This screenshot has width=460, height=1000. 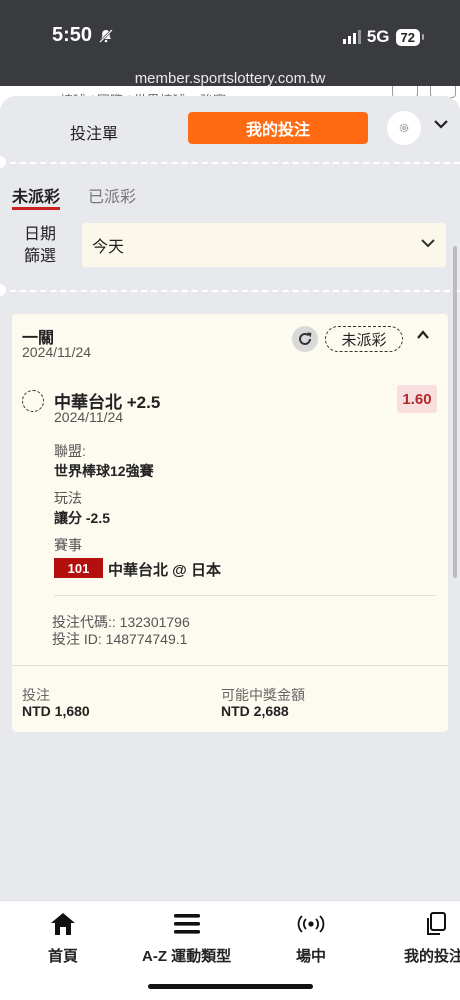 What do you see at coordinates (351, 37) in the screenshot?
I see `signal-icon` at bounding box center [351, 37].